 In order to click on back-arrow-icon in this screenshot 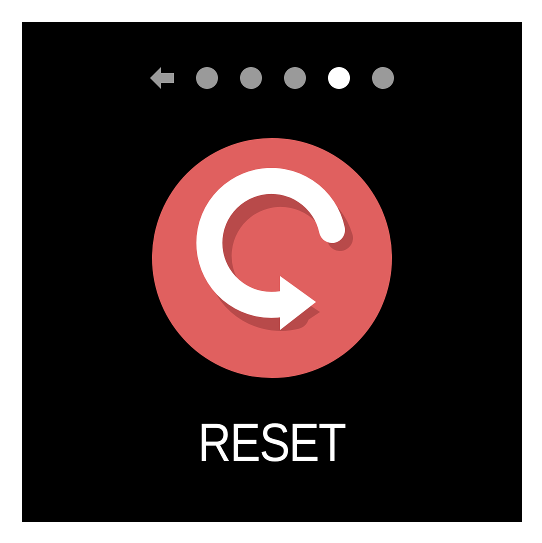, I will do `click(162, 78)`.